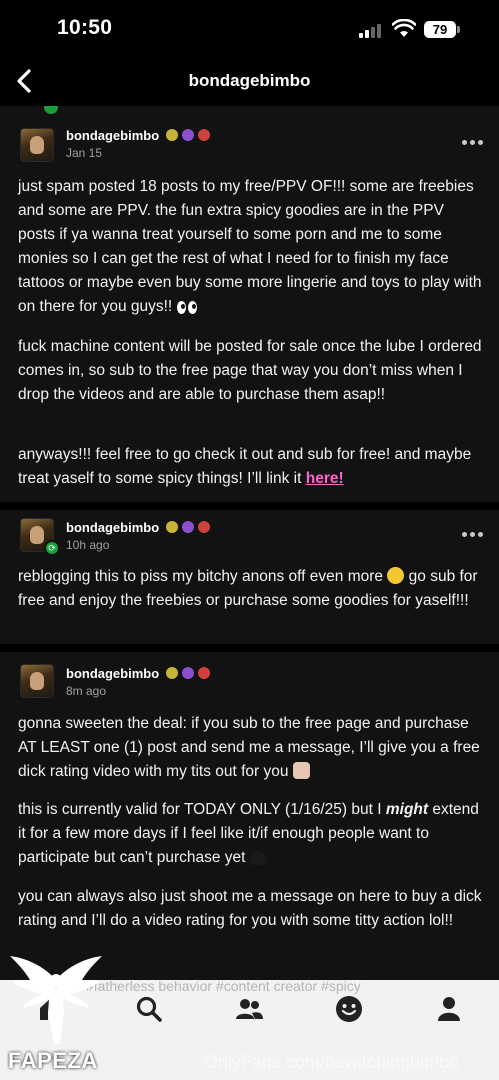 The height and width of the screenshot is (1080, 499). Describe the element at coordinates (56, 1000) in the screenshot. I see `fapeza-logo` at that location.